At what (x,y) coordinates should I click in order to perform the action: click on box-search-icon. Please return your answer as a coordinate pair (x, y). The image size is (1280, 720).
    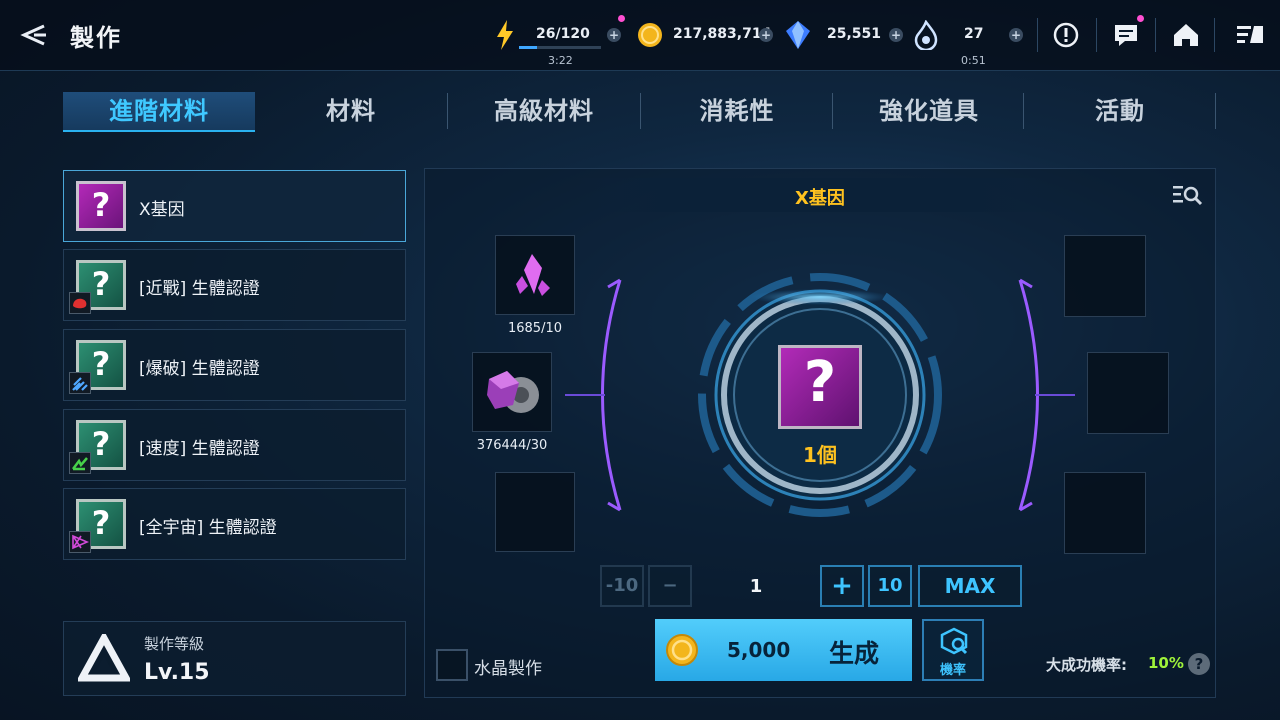
    Looking at the image, I should click on (954, 641).